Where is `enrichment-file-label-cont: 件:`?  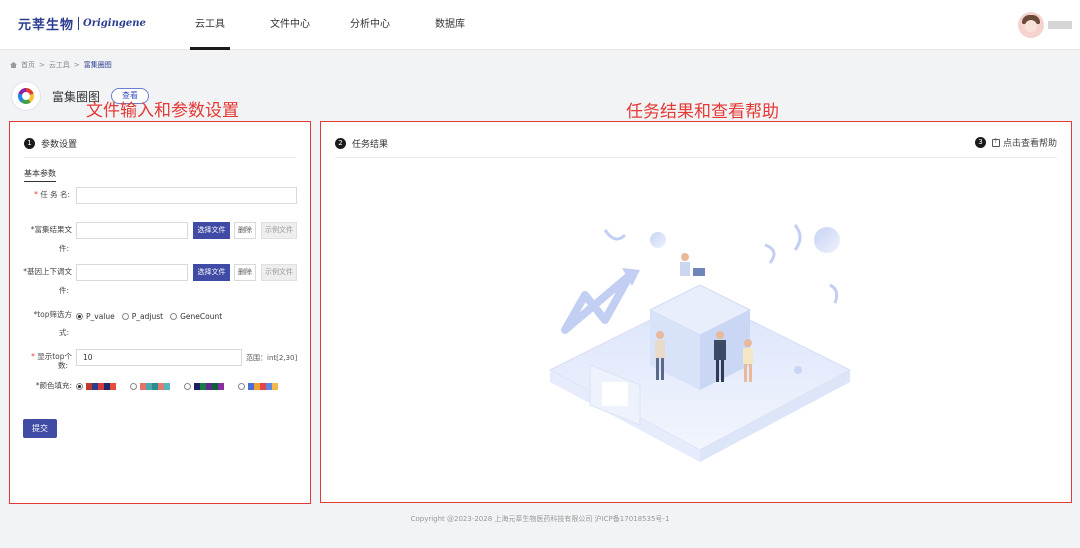 enrichment-file-label-cont: 件: is located at coordinates (63, 248).